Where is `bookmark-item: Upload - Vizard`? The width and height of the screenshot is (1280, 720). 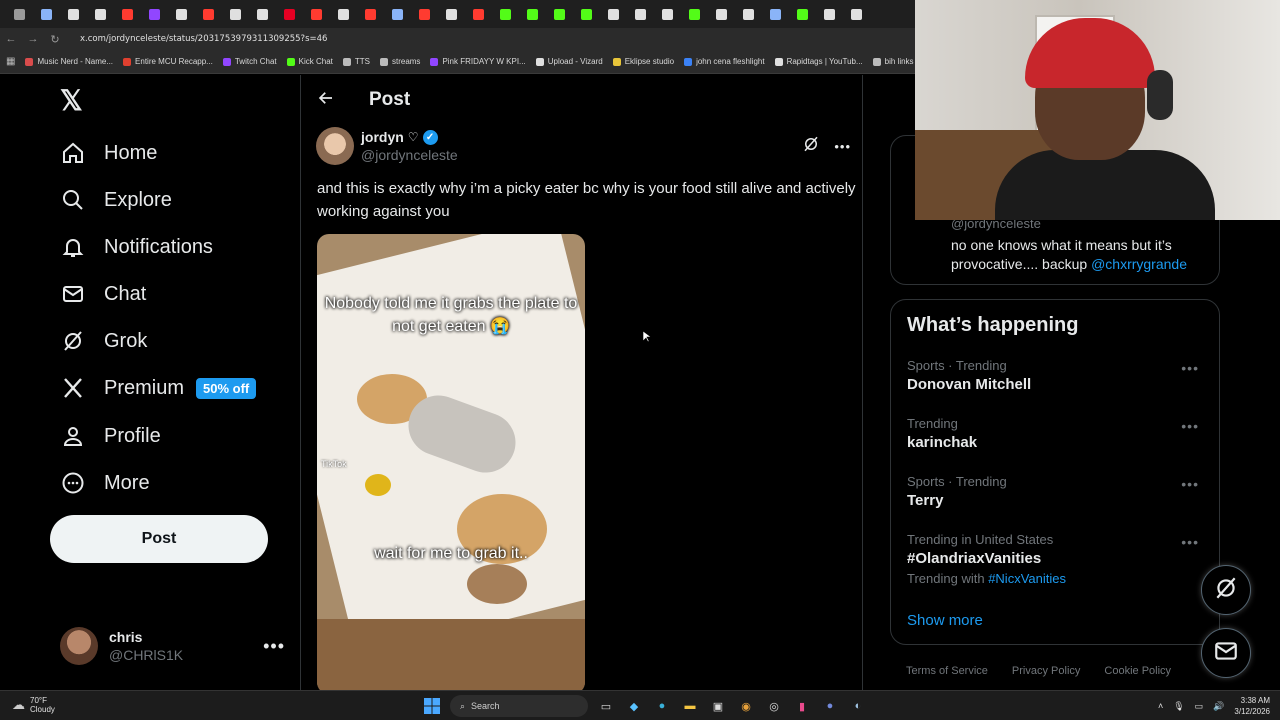
bookmark-item: Upload - Vizard is located at coordinates (569, 61).